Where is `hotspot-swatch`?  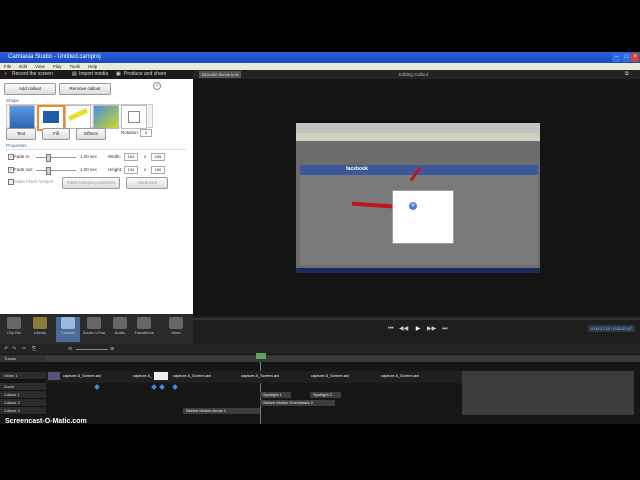
hotspot-swatch is located at coordinates (134, 117).